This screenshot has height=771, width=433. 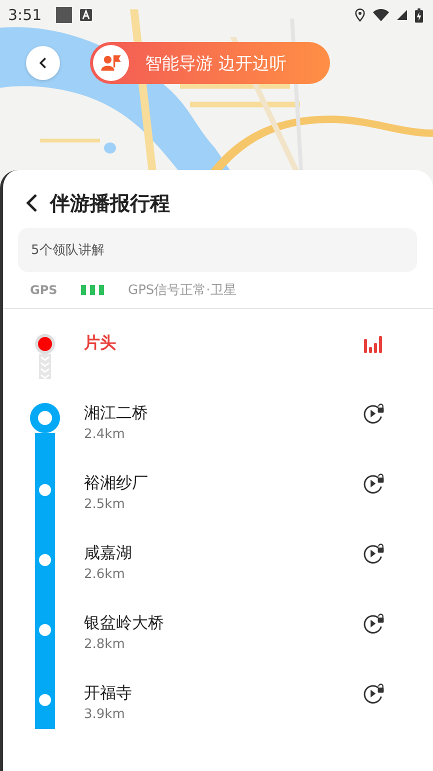 I want to click on stop-name: 咸嘉湖, so click(x=108, y=553).